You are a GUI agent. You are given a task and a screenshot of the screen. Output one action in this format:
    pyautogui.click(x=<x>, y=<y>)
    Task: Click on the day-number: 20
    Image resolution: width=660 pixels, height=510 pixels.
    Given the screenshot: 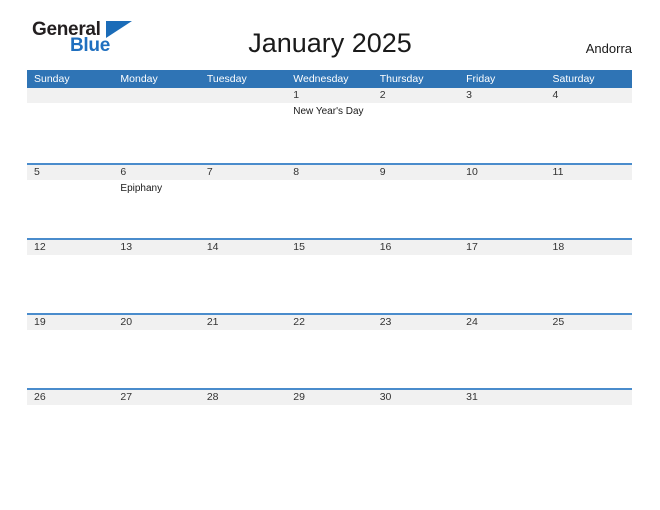 What is the action you would take?
    pyautogui.click(x=156, y=322)
    